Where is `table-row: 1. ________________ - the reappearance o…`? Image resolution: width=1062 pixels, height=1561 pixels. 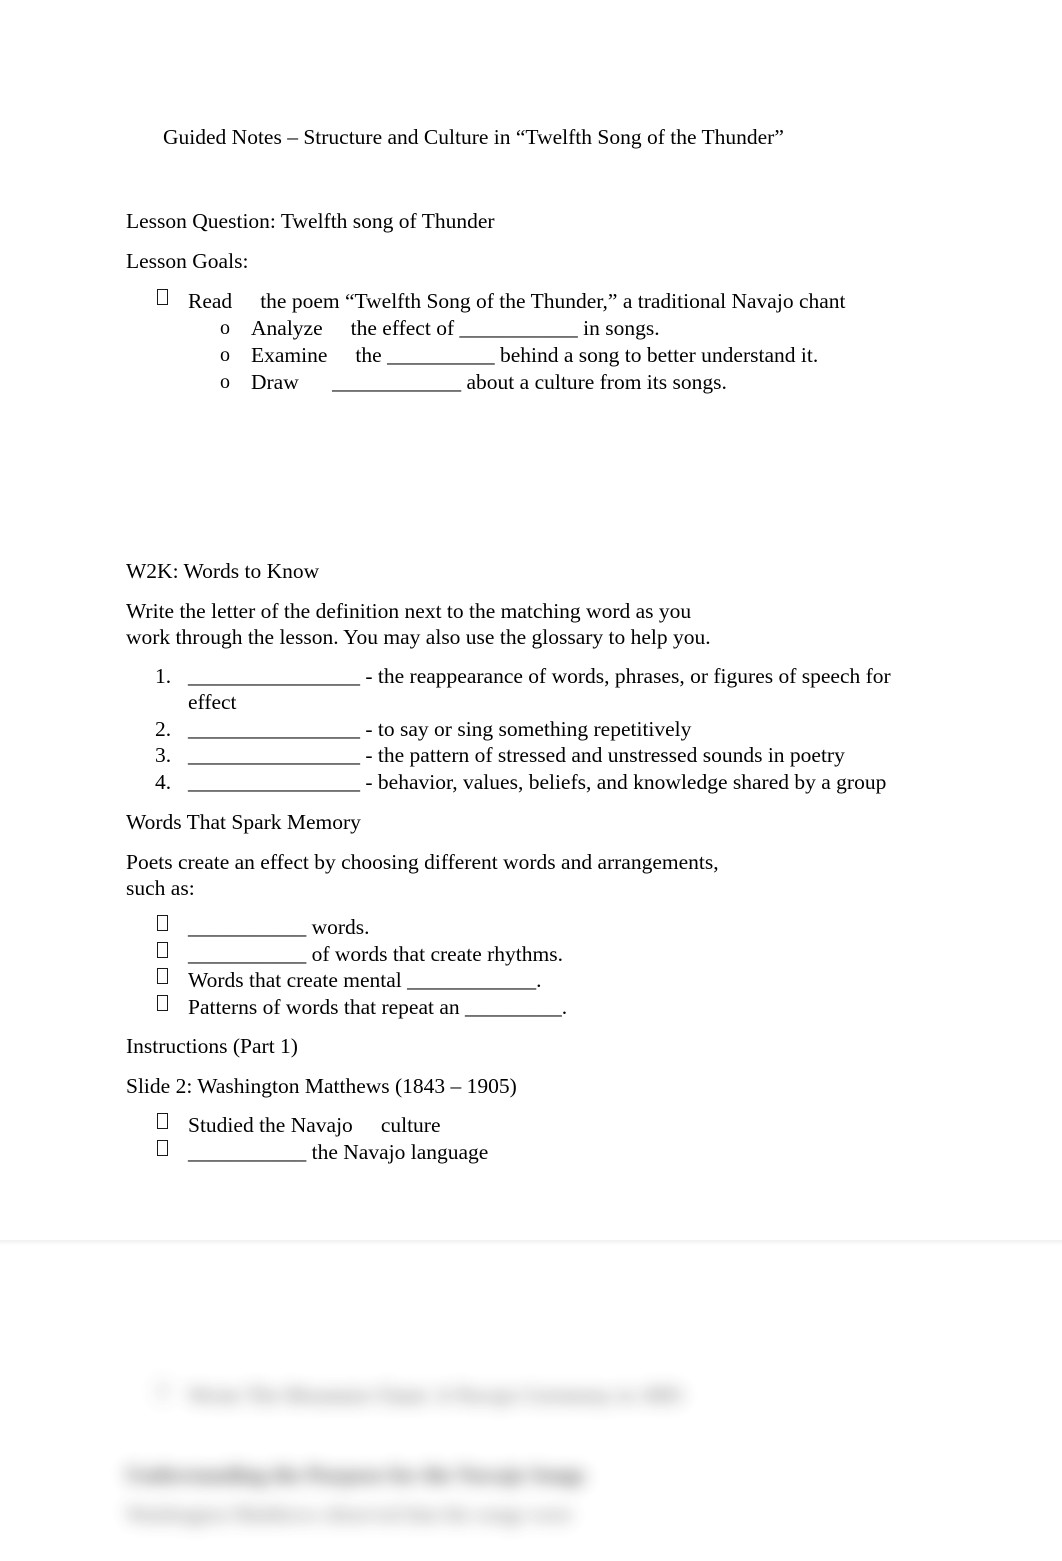
table-row: 1. ________________ - the reappearance o… is located at coordinates (526, 689).